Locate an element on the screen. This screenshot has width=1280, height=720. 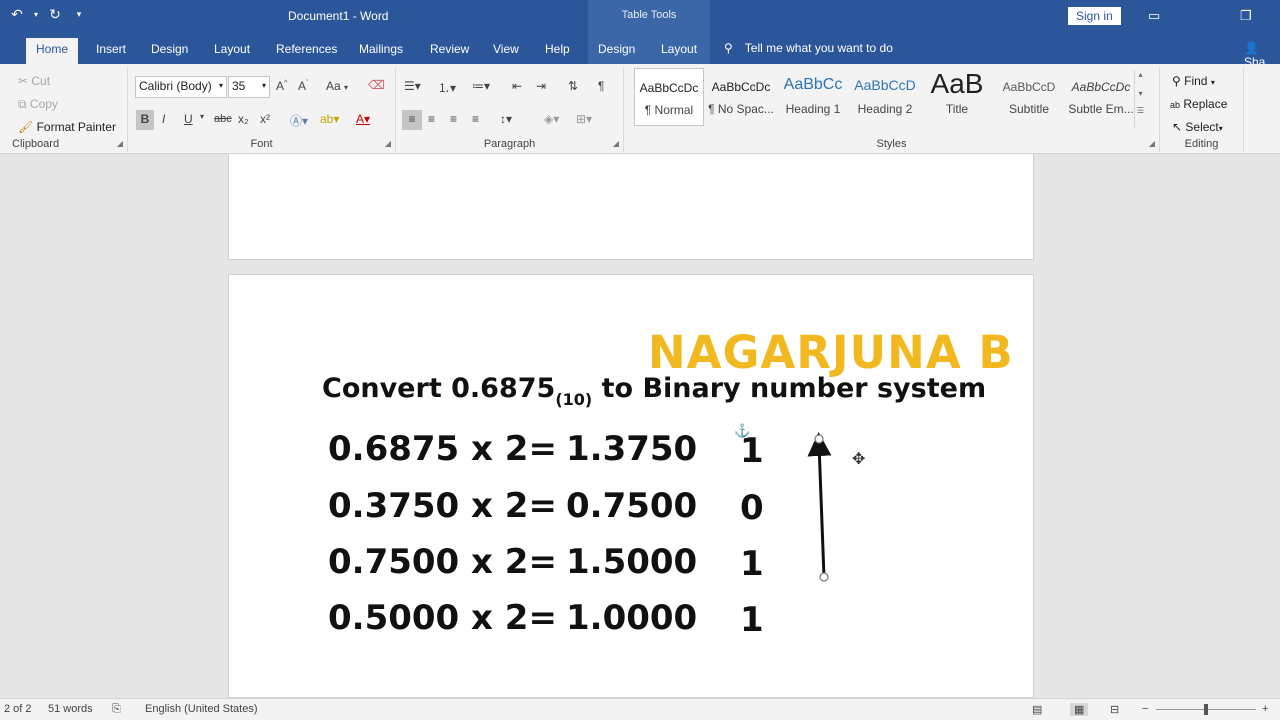
change-case-button: Aa ▾ is located at coordinates (337, 86).